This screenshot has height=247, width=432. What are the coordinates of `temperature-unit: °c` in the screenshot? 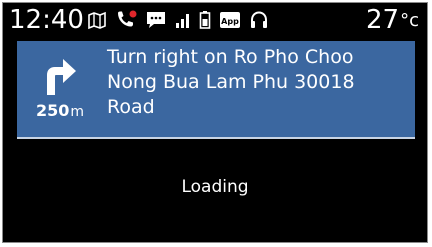 It's located at (409, 20).